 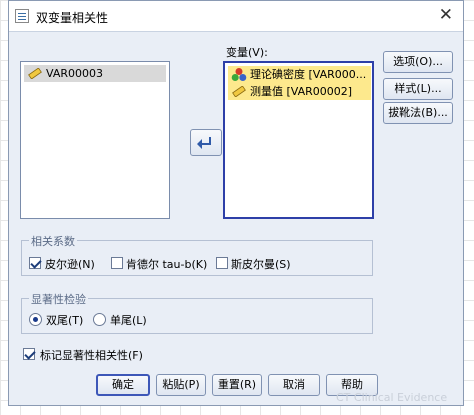 What do you see at coordinates (236, 16) in the screenshot?
I see `title-bar: 双变量相关性 ✕` at bounding box center [236, 16].